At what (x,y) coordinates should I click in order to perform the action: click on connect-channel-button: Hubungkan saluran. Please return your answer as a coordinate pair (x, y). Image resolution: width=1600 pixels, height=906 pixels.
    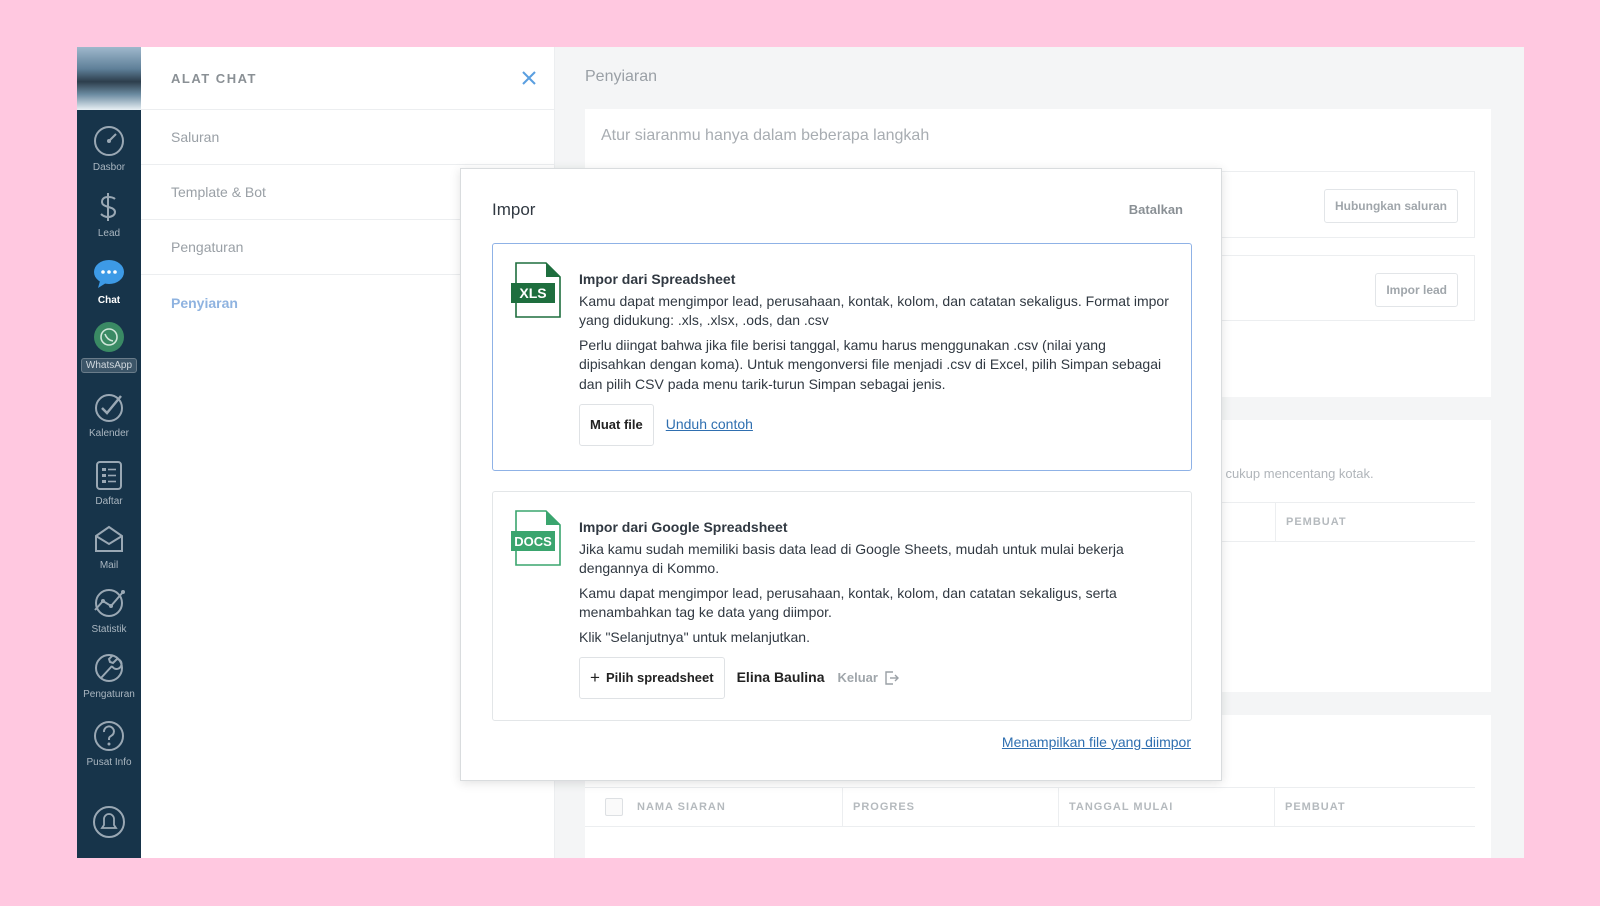
    Looking at the image, I should click on (1390, 206).